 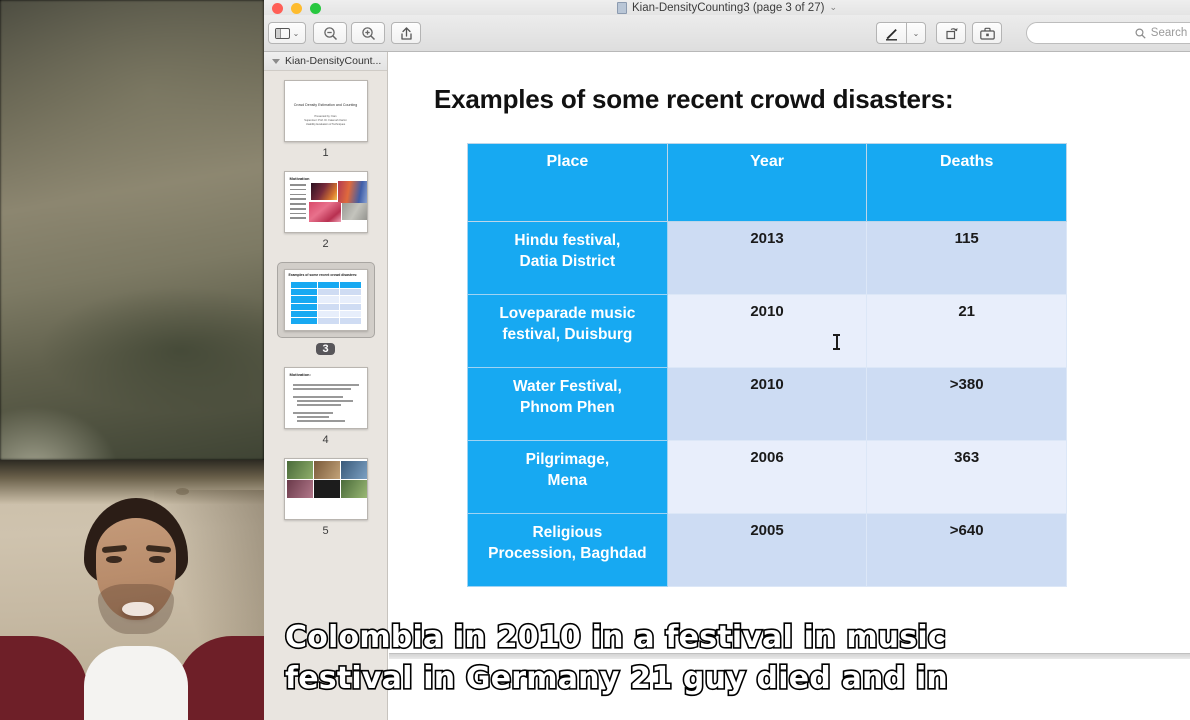 What do you see at coordinates (836, 342) in the screenshot?
I see `text-cursor` at bounding box center [836, 342].